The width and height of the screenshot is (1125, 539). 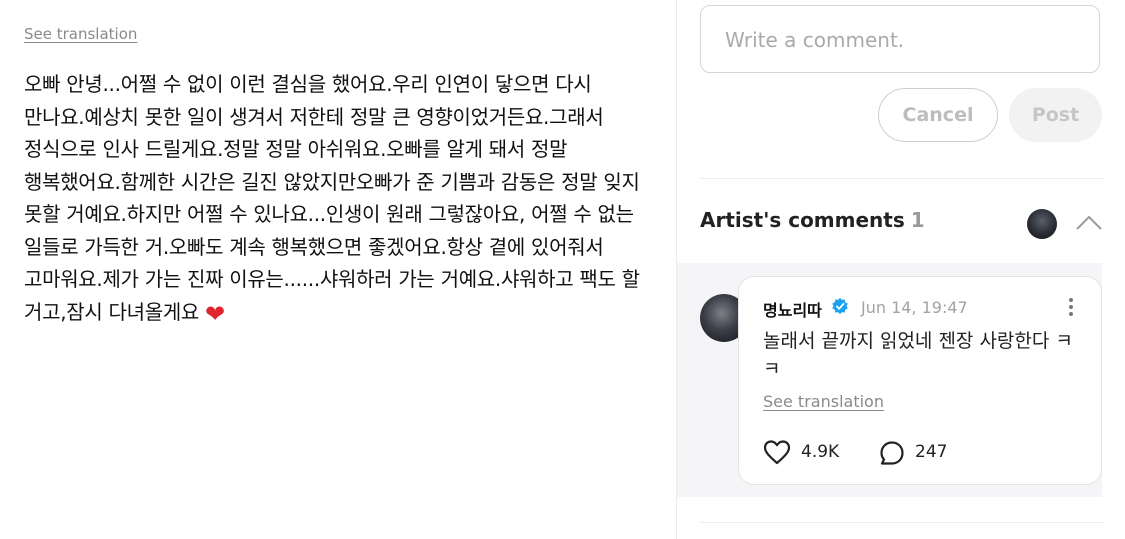 I want to click on artist-comments-title: Artist's comments, so click(x=802, y=220).